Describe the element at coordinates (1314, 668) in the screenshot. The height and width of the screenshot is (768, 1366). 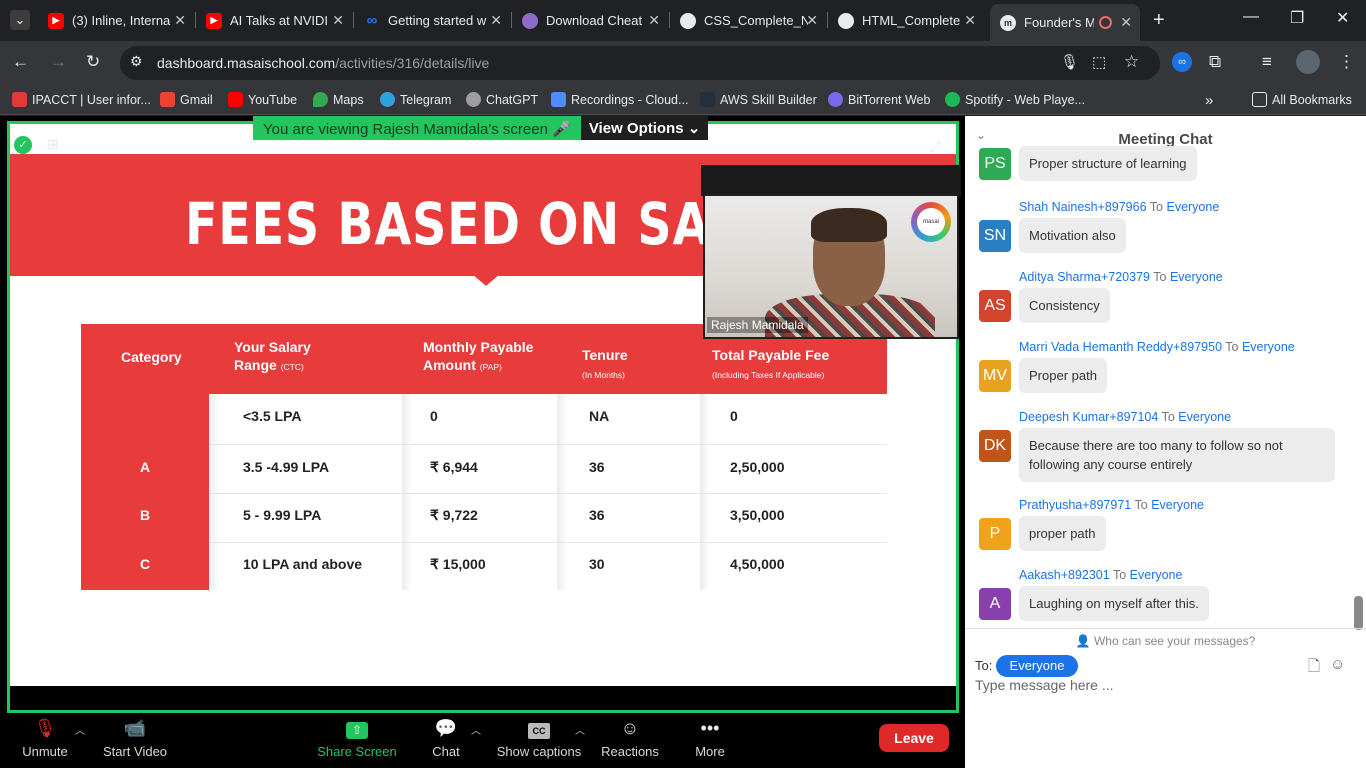
I see `file-attach-icon: 🗋` at that location.